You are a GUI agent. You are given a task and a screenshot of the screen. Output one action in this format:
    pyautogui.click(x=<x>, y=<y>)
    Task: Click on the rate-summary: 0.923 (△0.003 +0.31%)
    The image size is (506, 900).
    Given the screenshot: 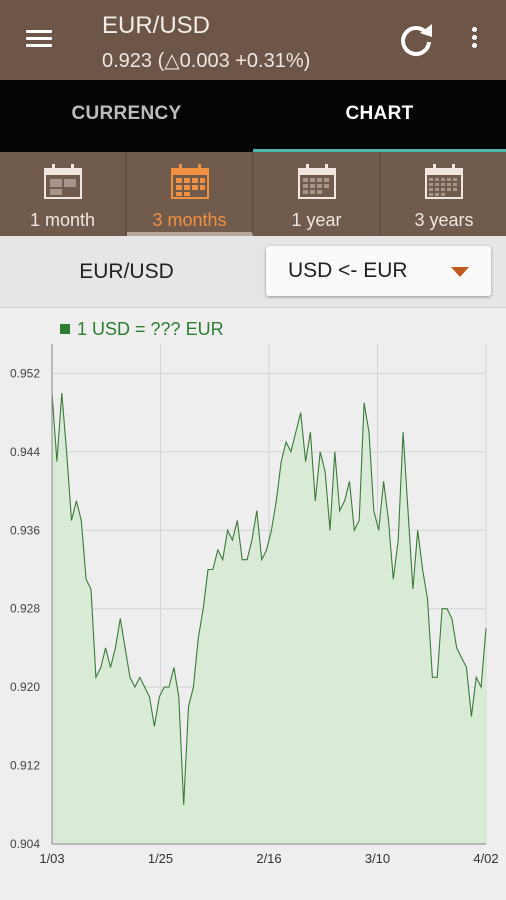 What is the action you would take?
    pyautogui.click(x=206, y=61)
    